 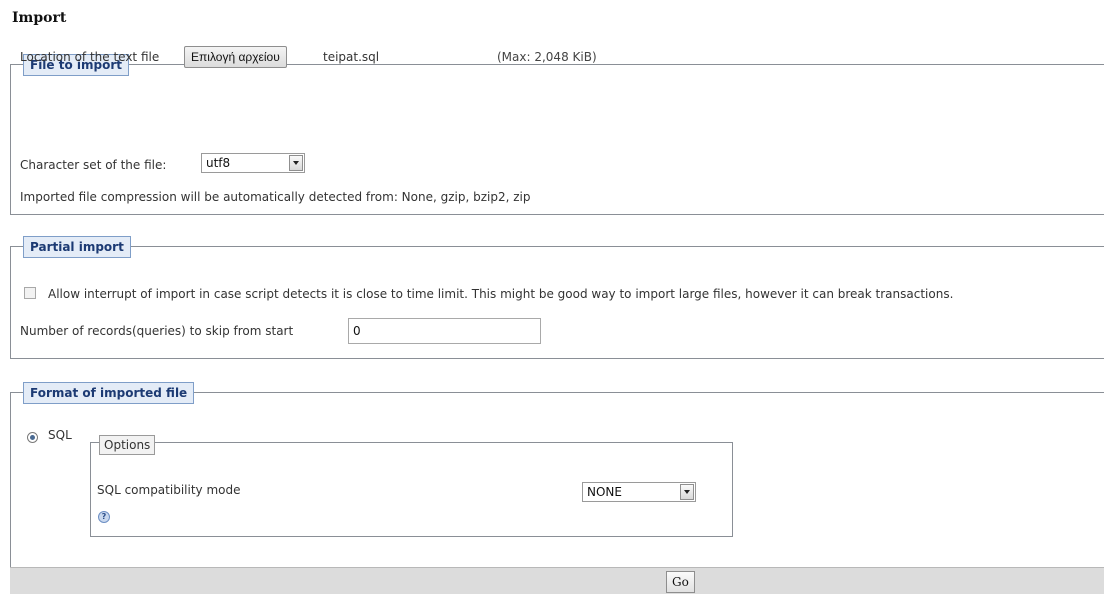 I want to click on compat-mode-select: NONE, so click(x=639, y=492).